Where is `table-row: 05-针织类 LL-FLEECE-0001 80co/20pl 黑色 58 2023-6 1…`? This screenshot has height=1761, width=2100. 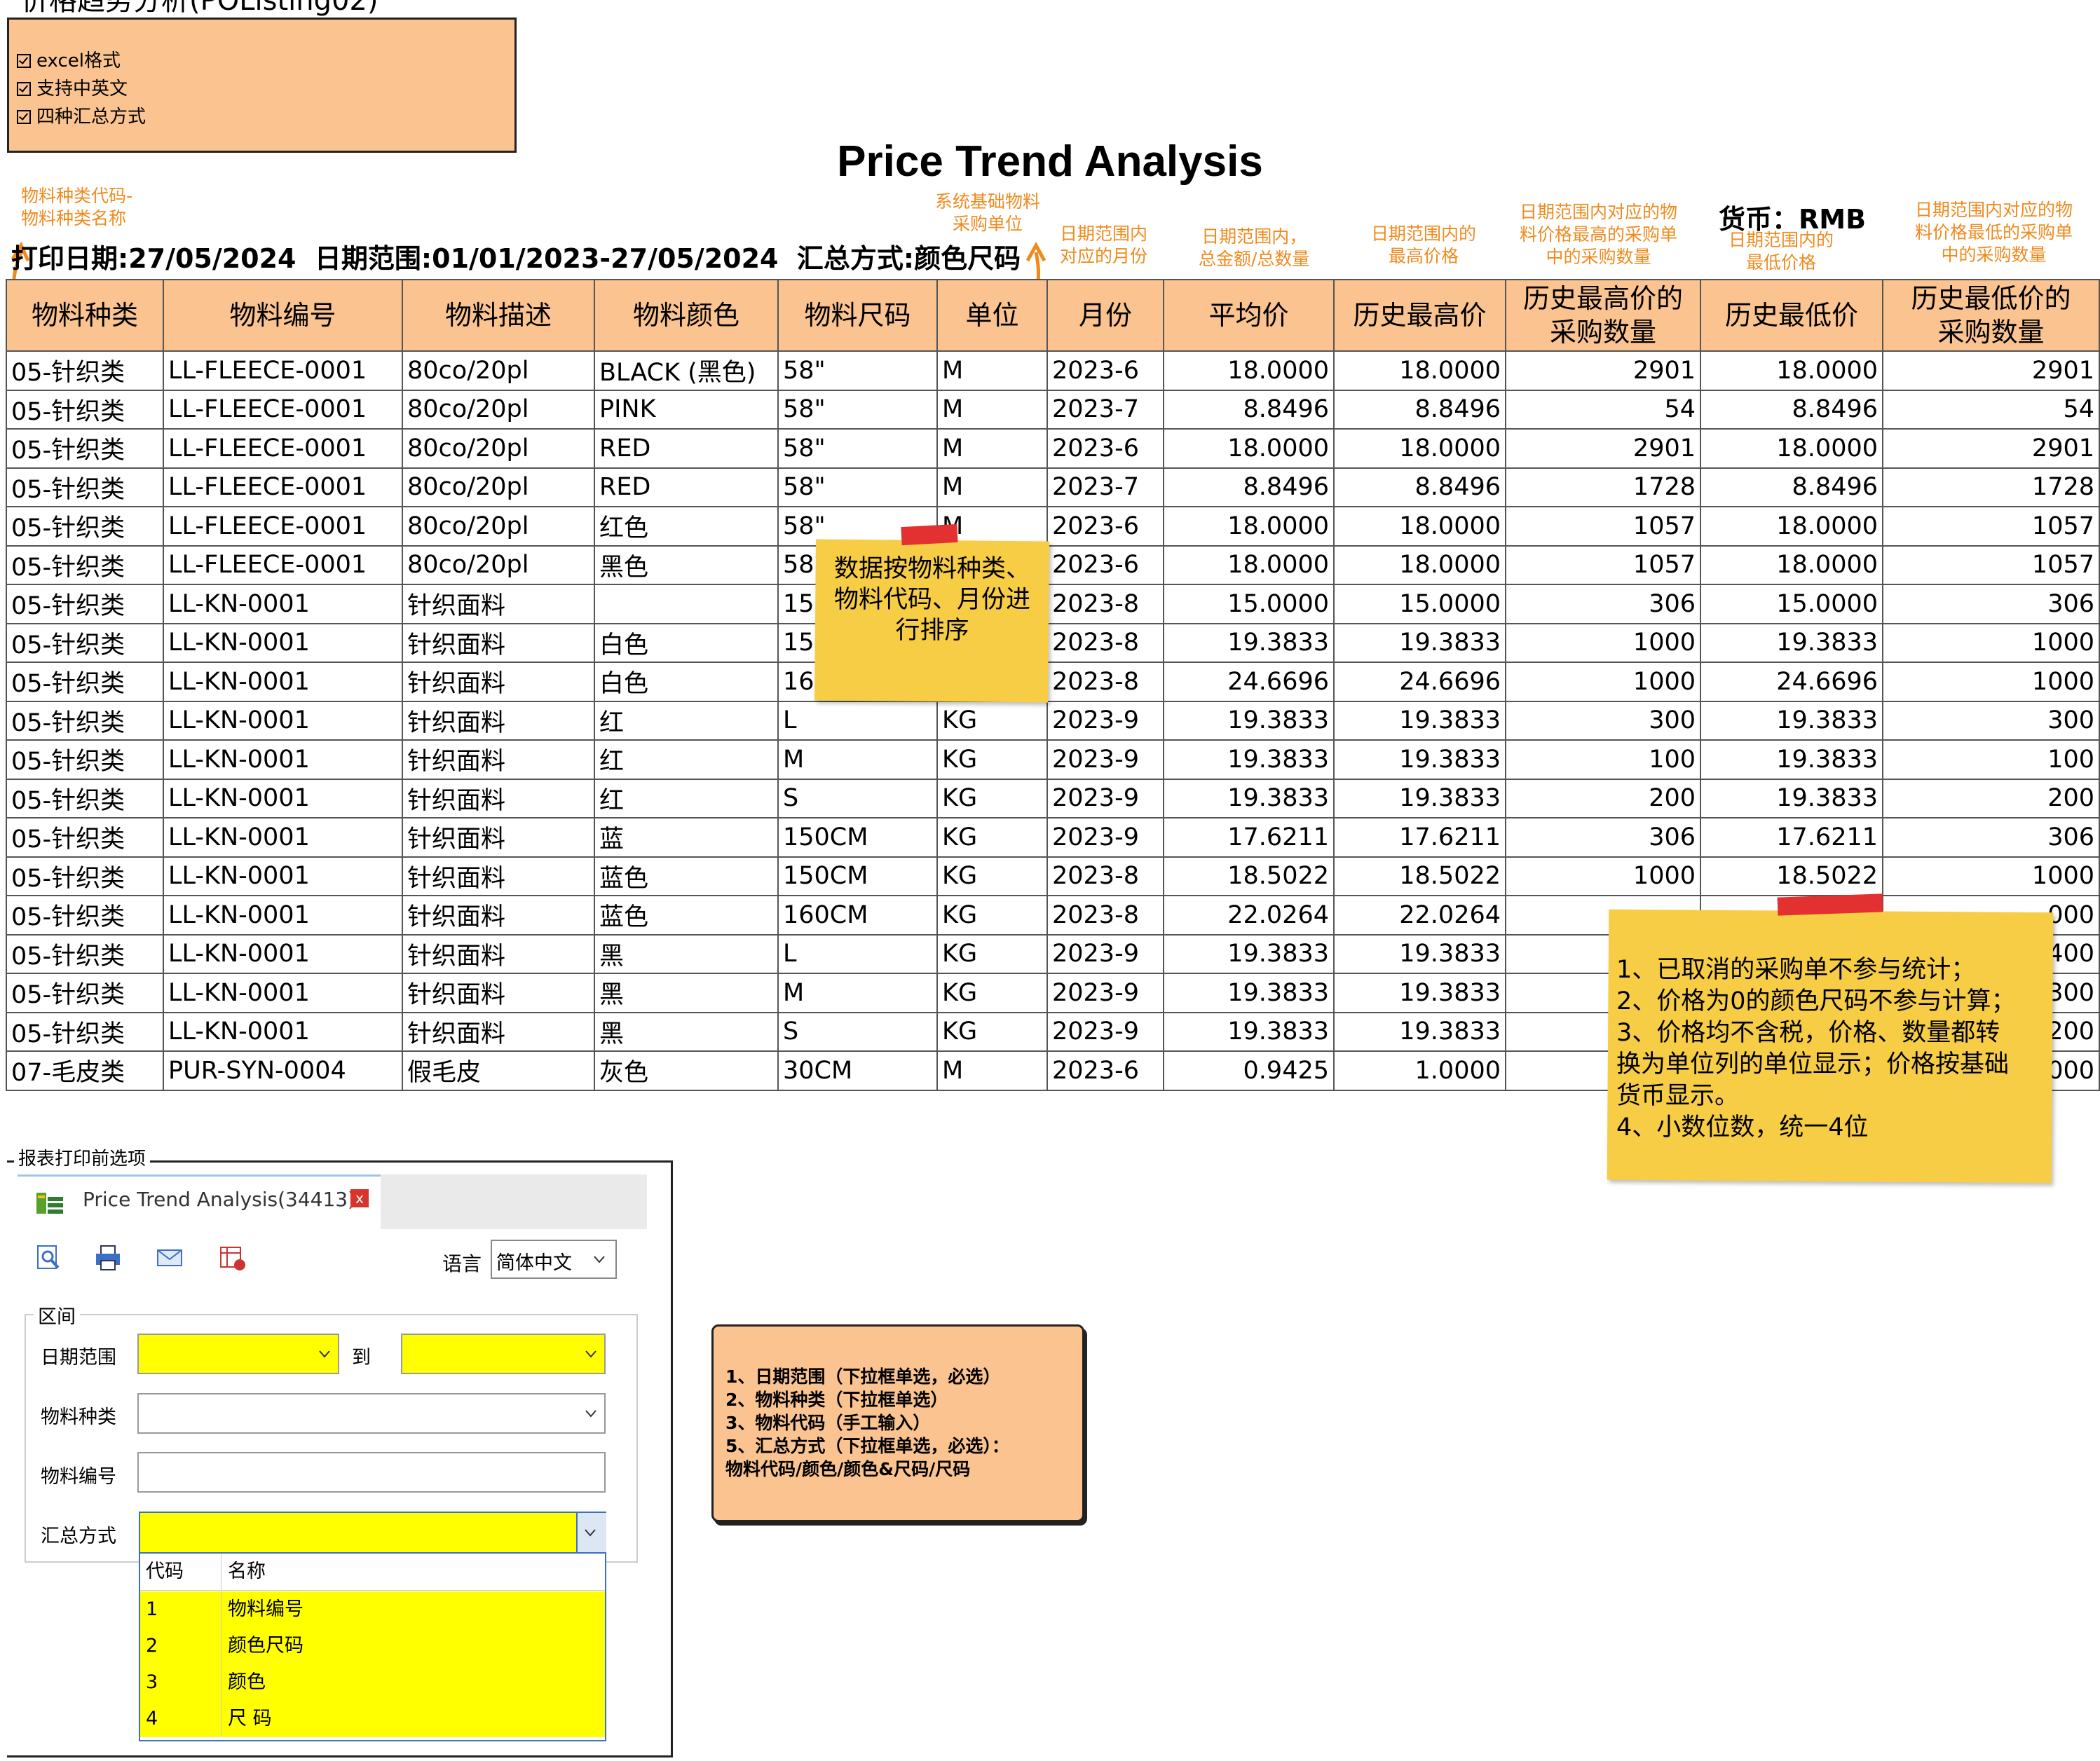 table-row: 05-针织类 LL-FLEECE-0001 80co/20pl 黑色 58 2023-6 1… is located at coordinates (1053, 565).